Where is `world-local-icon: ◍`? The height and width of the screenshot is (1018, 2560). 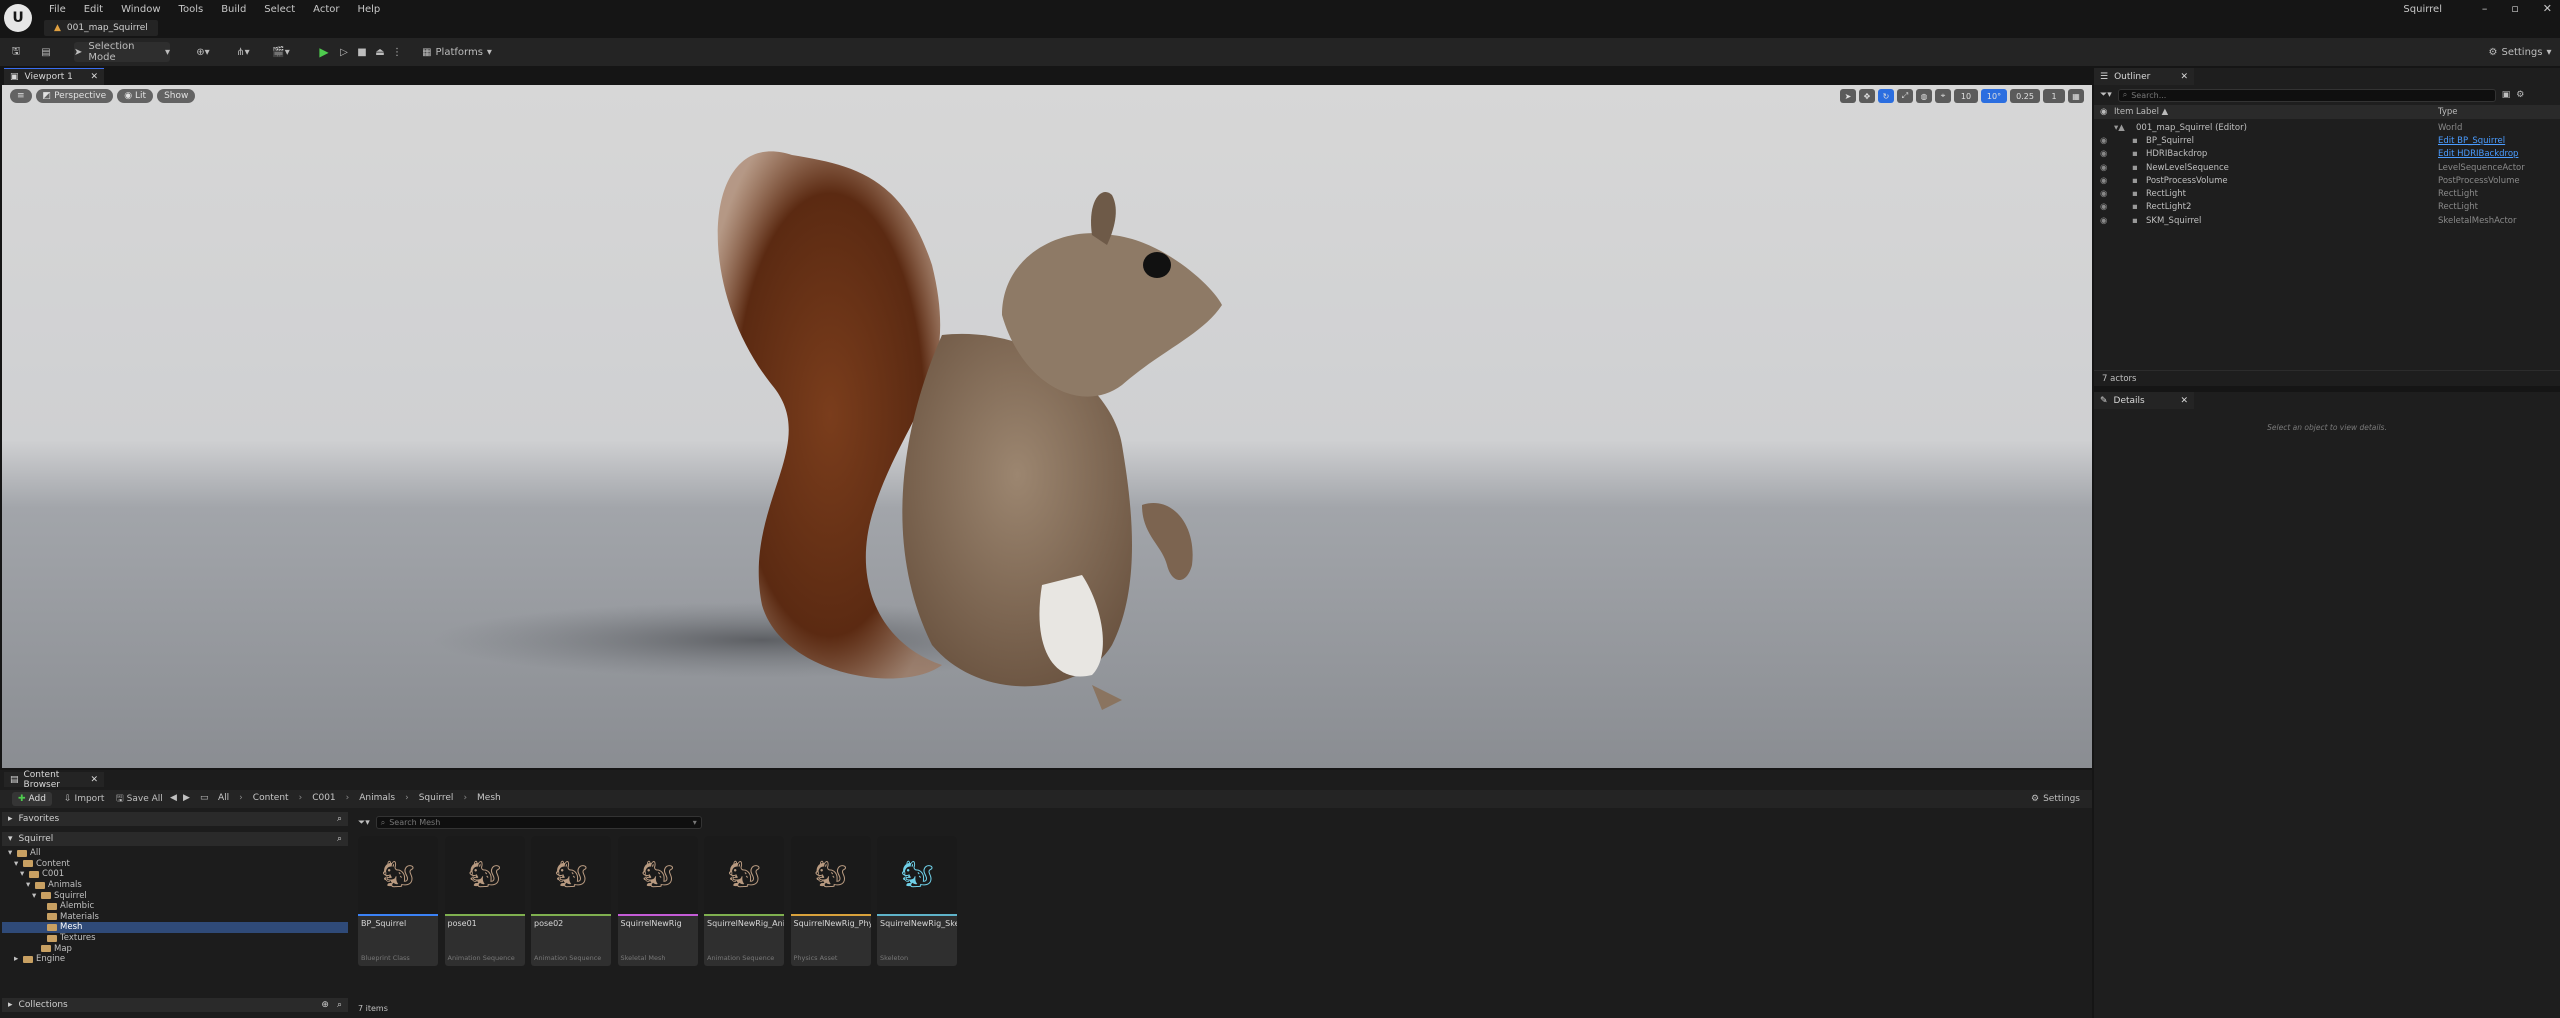 world-local-icon: ◍ is located at coordinates (1924, 96).